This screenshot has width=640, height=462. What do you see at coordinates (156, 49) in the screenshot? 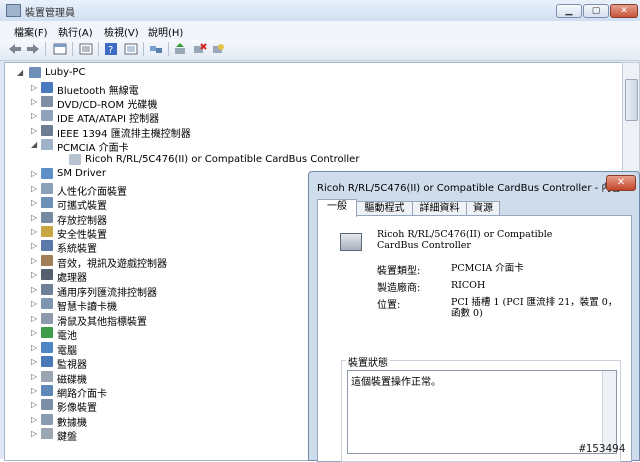
I see `network-icon` at bounding box center [156, 49].